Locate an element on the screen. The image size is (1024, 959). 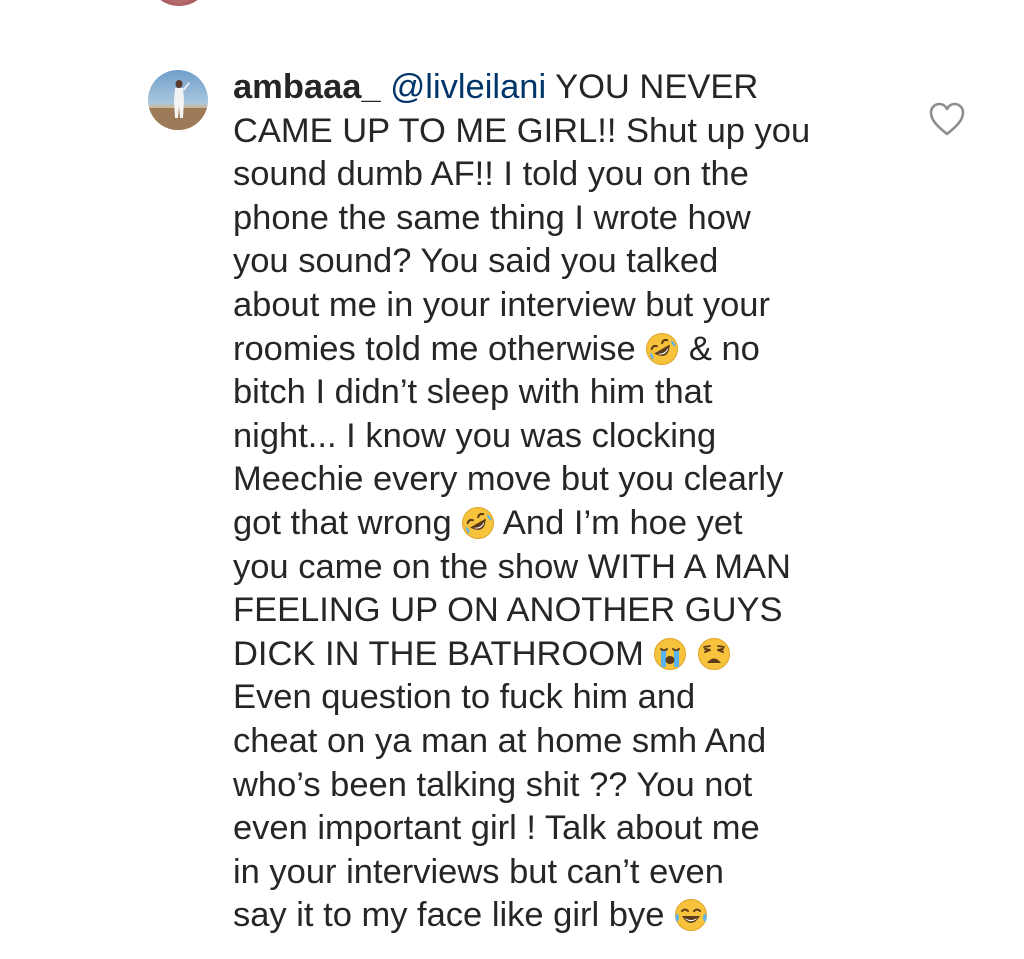
comment-line-text: YOU NEVER is located at coordinates (652, 87).